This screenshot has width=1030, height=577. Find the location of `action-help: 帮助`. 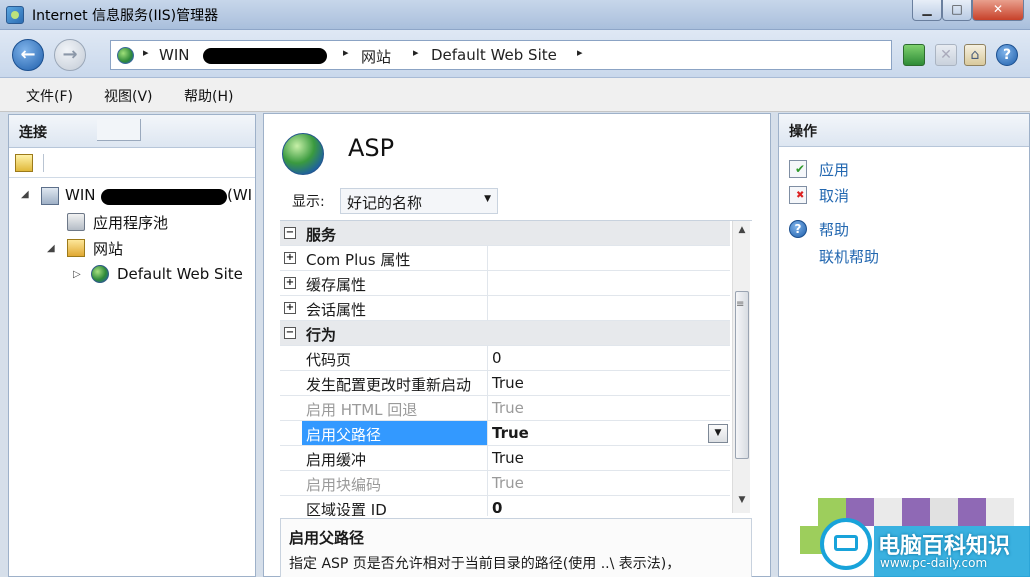

action-help: 帮助 is located at coordinates (834, 229).